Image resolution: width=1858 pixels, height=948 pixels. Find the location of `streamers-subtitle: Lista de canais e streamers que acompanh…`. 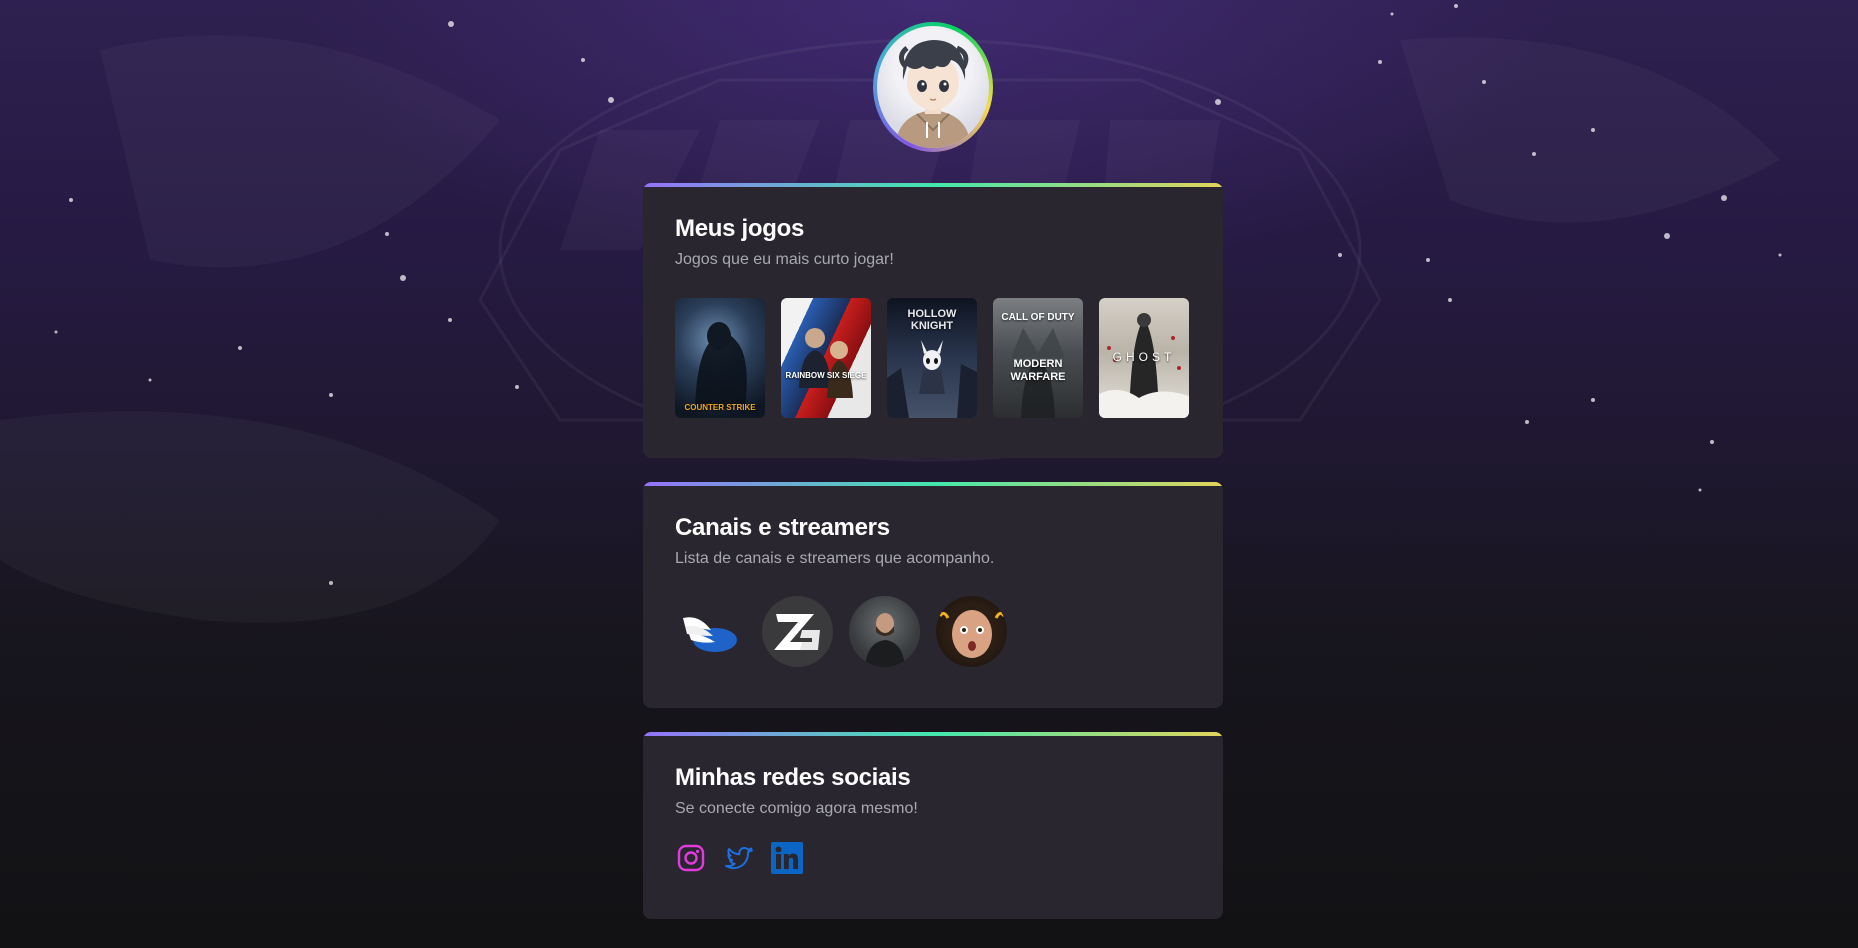

streamers-subtitle: Lista de canais e streamers que acompanh… is located at coordinates (835, 558).